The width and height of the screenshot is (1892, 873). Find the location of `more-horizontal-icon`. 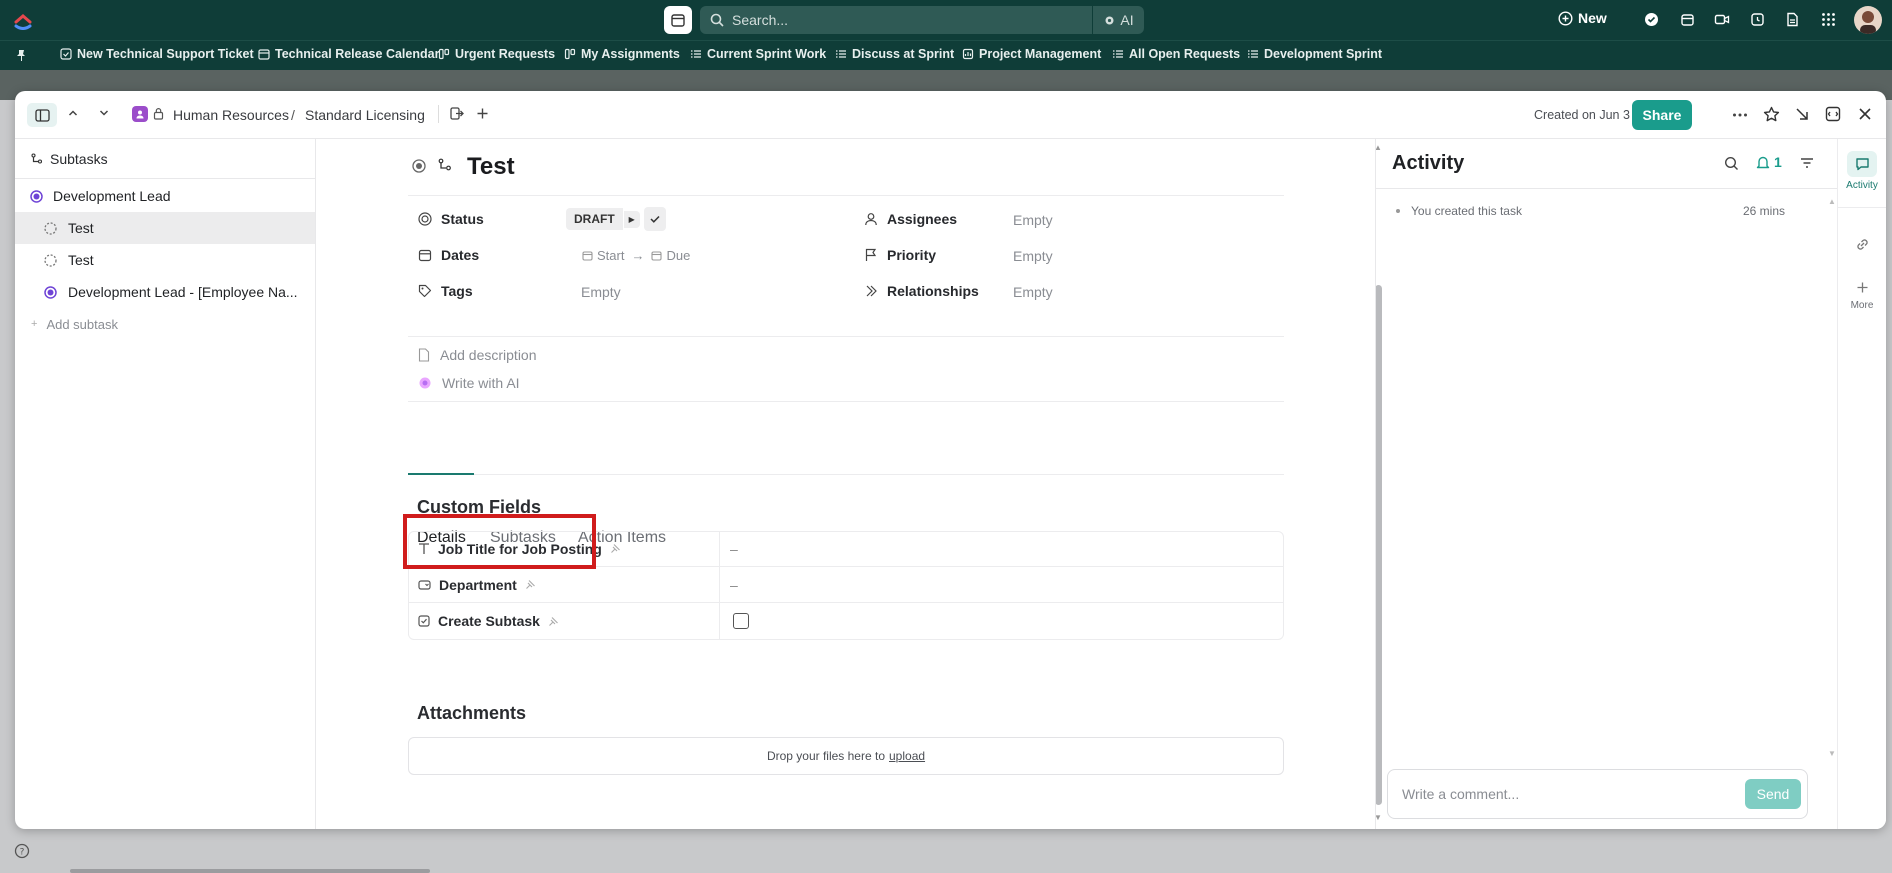

more-horizontal-icon is located at coordinates (1740, 115).